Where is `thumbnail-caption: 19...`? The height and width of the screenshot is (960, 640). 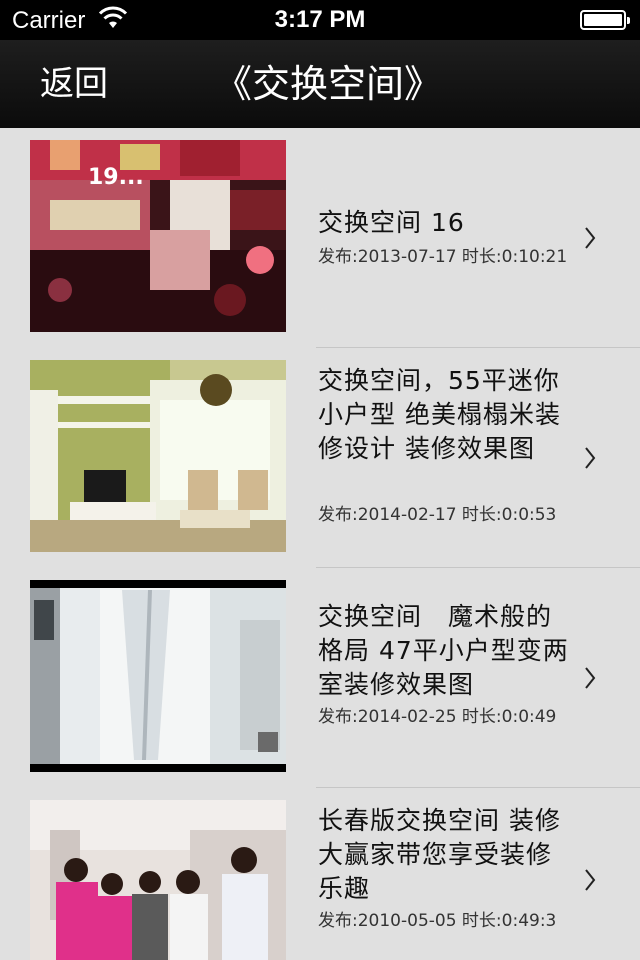 thumbnail-caption: 19... is located at coordinates (116, 177).